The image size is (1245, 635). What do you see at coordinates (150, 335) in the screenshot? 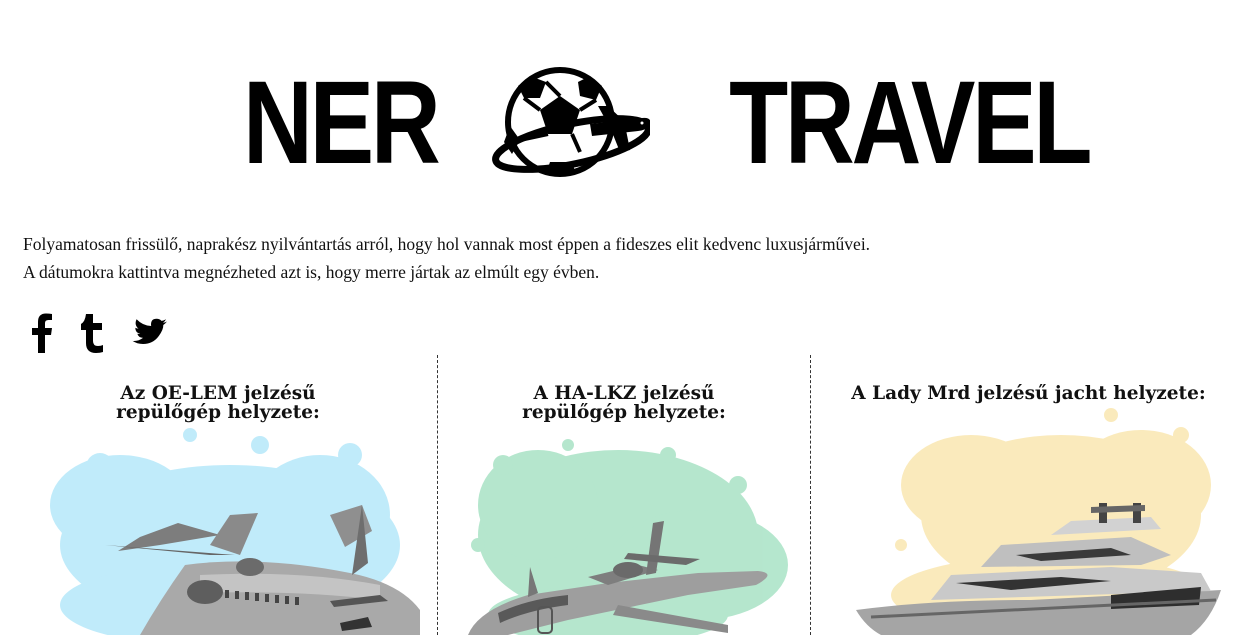
I see `twitter-icon` at bounding box center [150, 335].